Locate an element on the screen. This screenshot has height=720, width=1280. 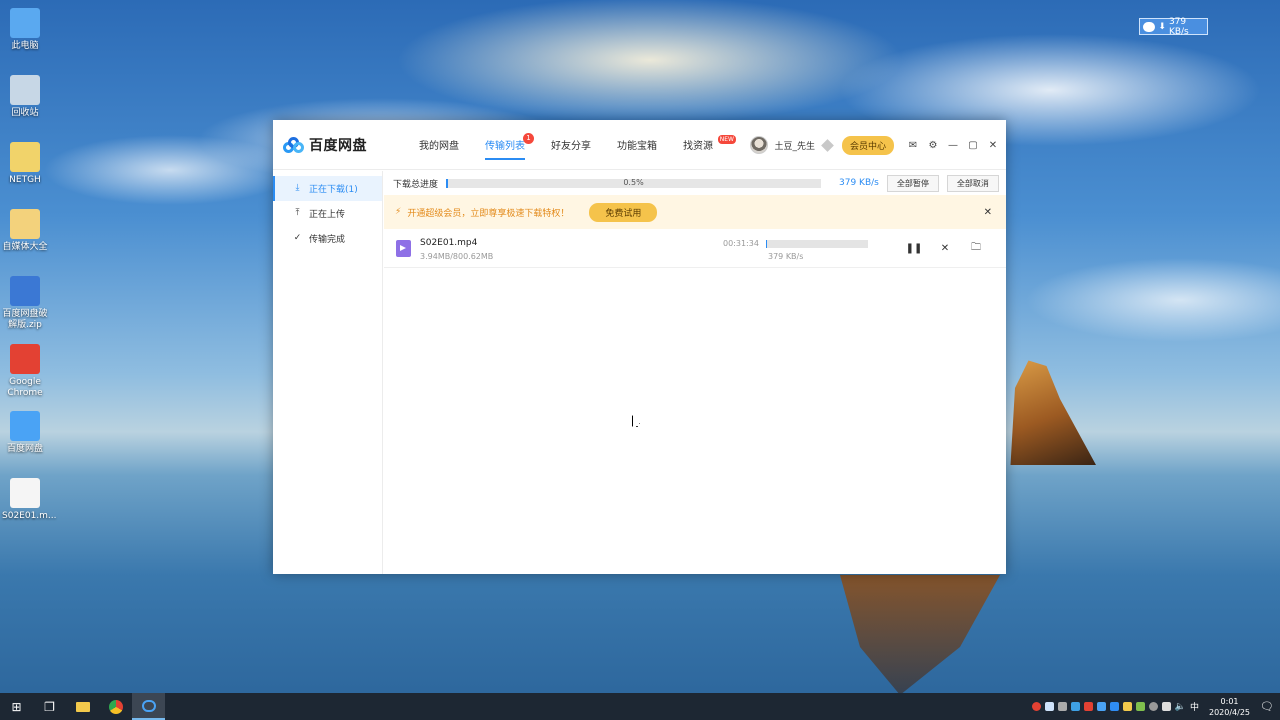
desktop-icon: 百度网盘破解版.zip is located at coordinates (25, 303).